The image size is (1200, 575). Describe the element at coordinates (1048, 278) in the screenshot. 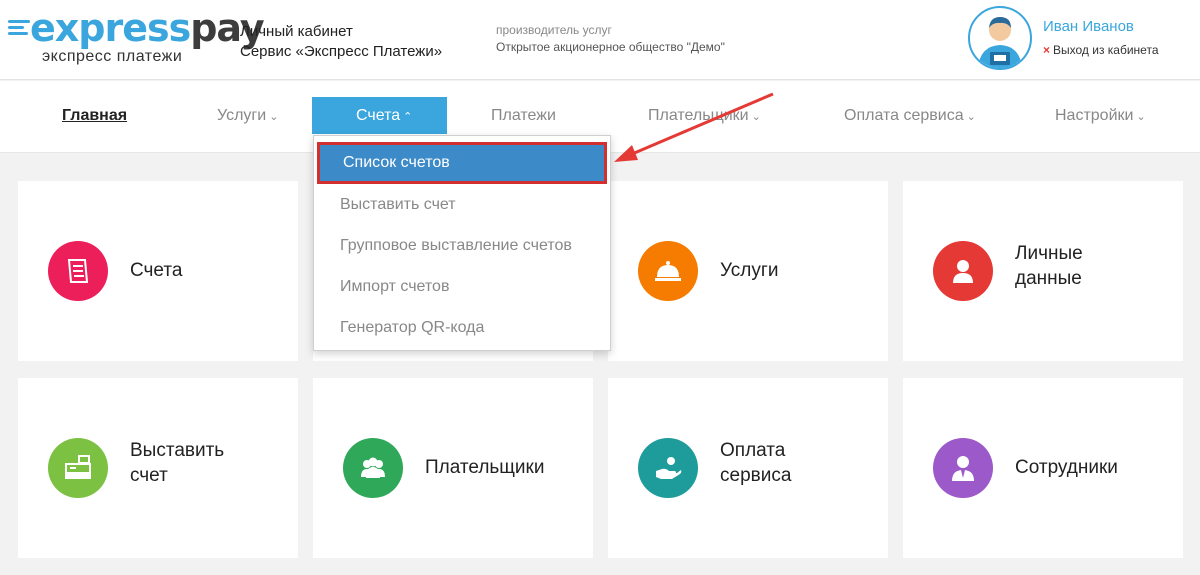

I see `card-personal-line-2: данные` at that location.